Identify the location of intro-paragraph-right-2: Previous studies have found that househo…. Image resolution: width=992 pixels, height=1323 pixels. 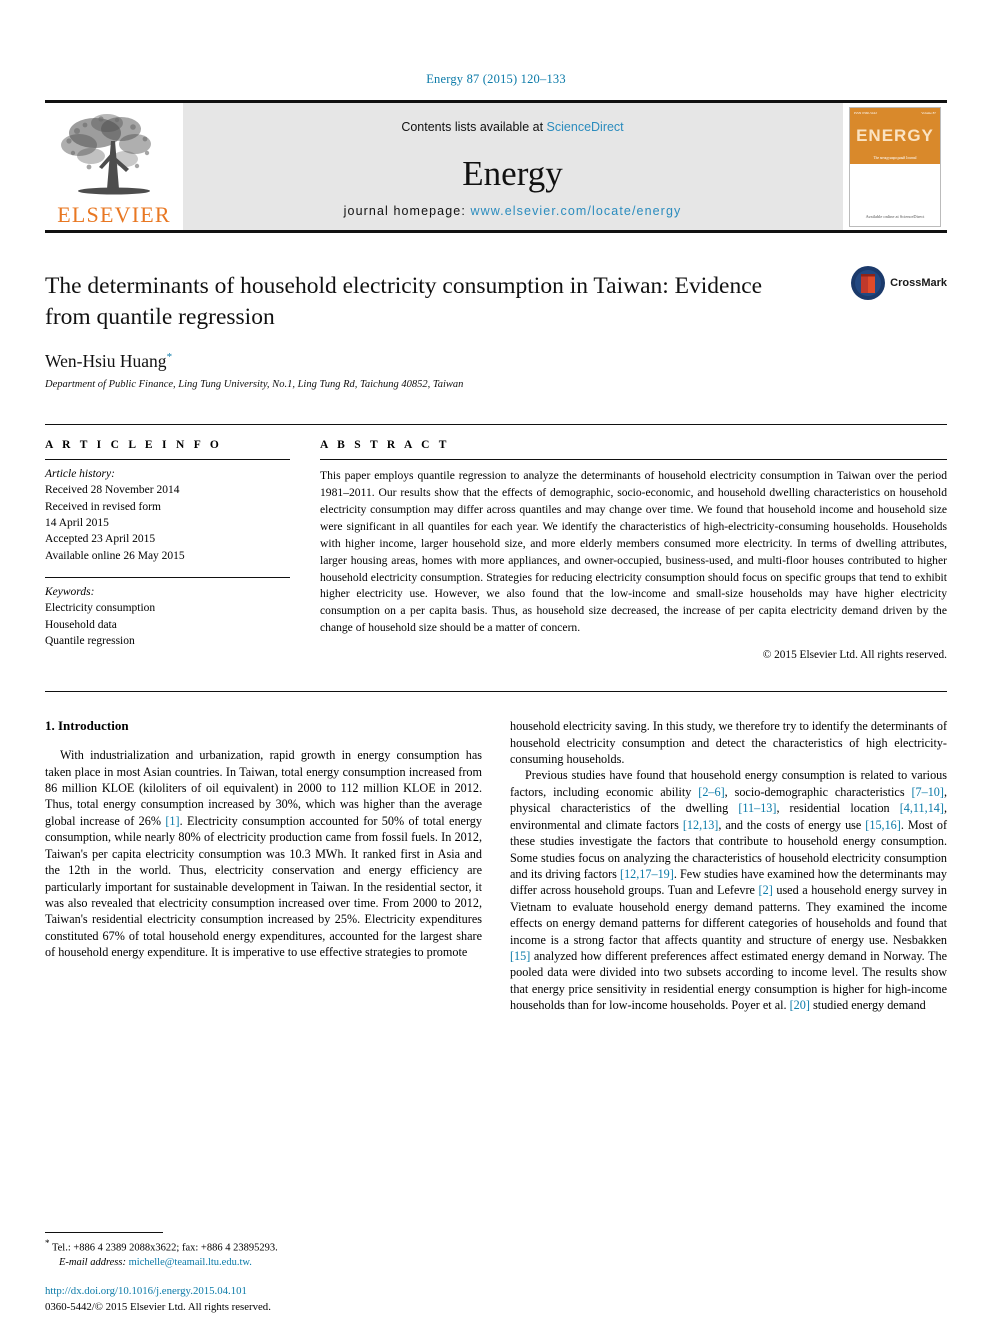
(728, 890).